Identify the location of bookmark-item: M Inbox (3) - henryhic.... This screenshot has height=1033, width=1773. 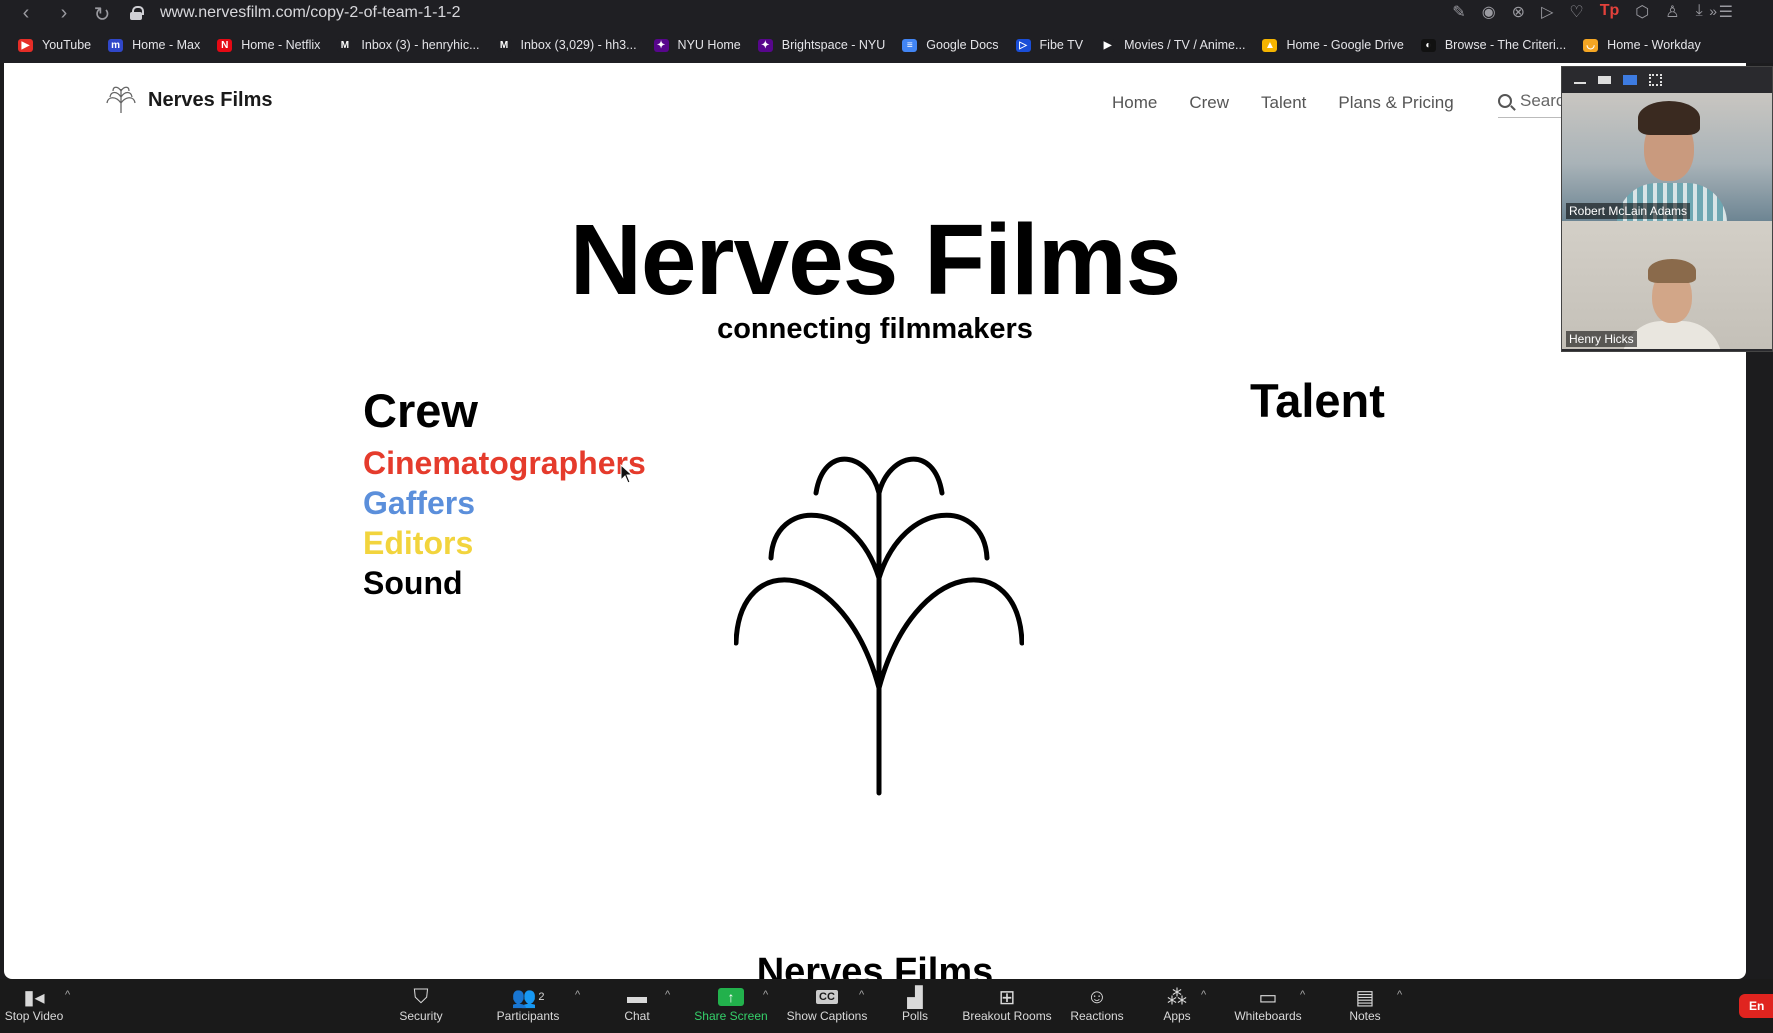
(408, 45).